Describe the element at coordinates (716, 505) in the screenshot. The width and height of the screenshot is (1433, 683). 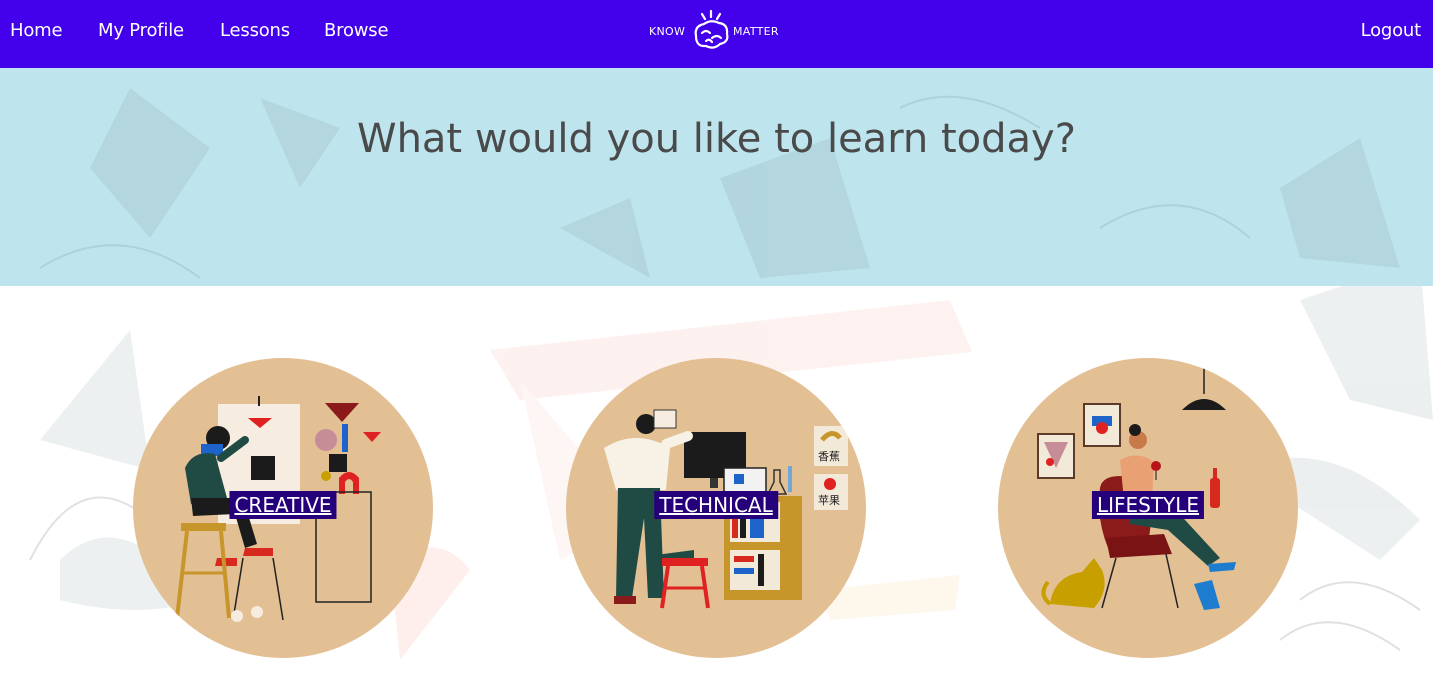
I see `category-technical-link: TECHNICAL` at that location.